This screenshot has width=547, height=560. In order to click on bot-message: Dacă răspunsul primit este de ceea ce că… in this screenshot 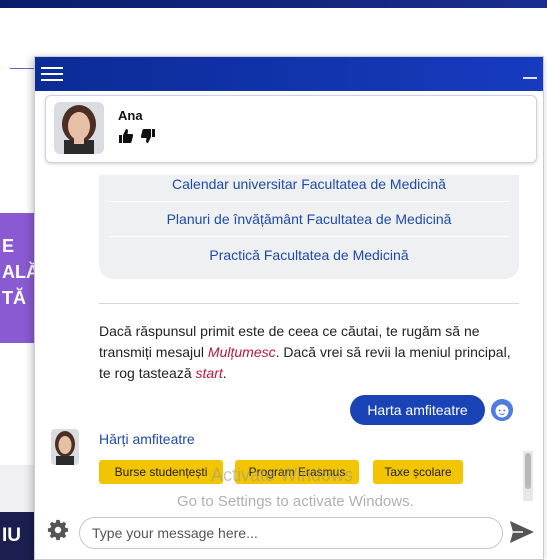, I will do `click(311, 352)`.